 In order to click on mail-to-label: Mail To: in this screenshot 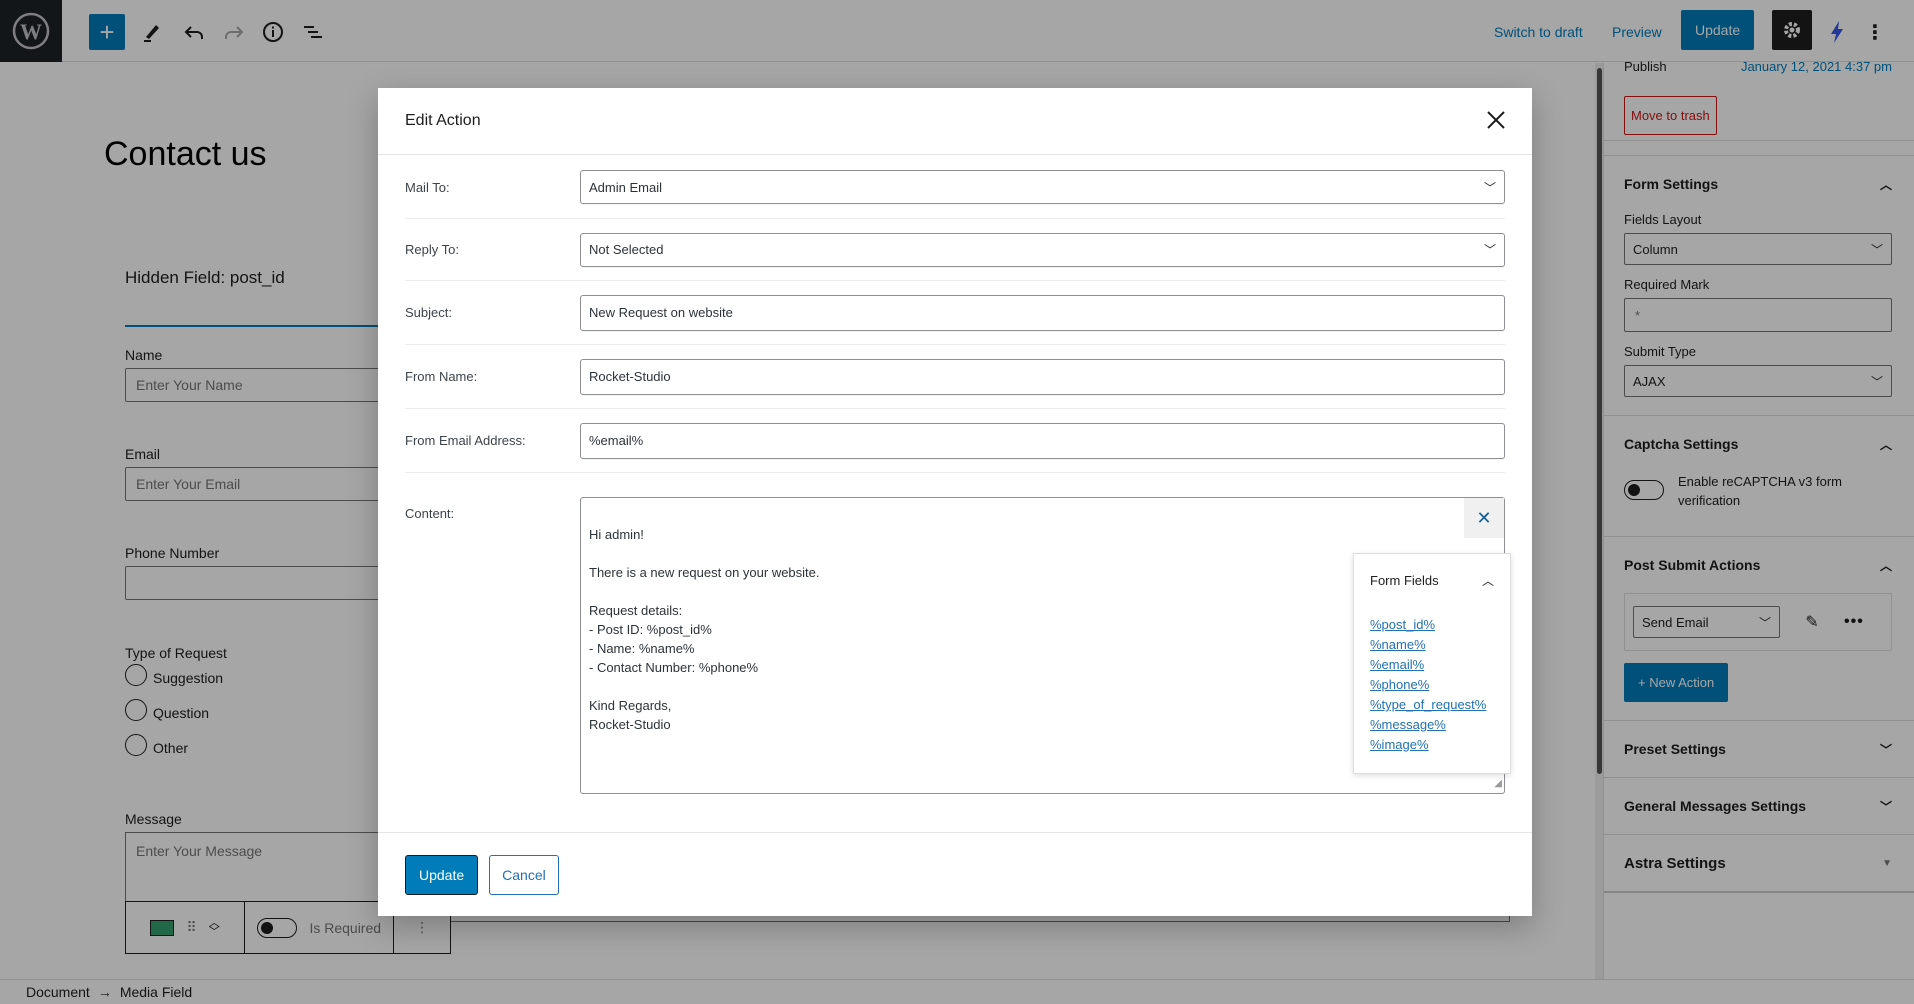, I will do `click(427, 187)`.